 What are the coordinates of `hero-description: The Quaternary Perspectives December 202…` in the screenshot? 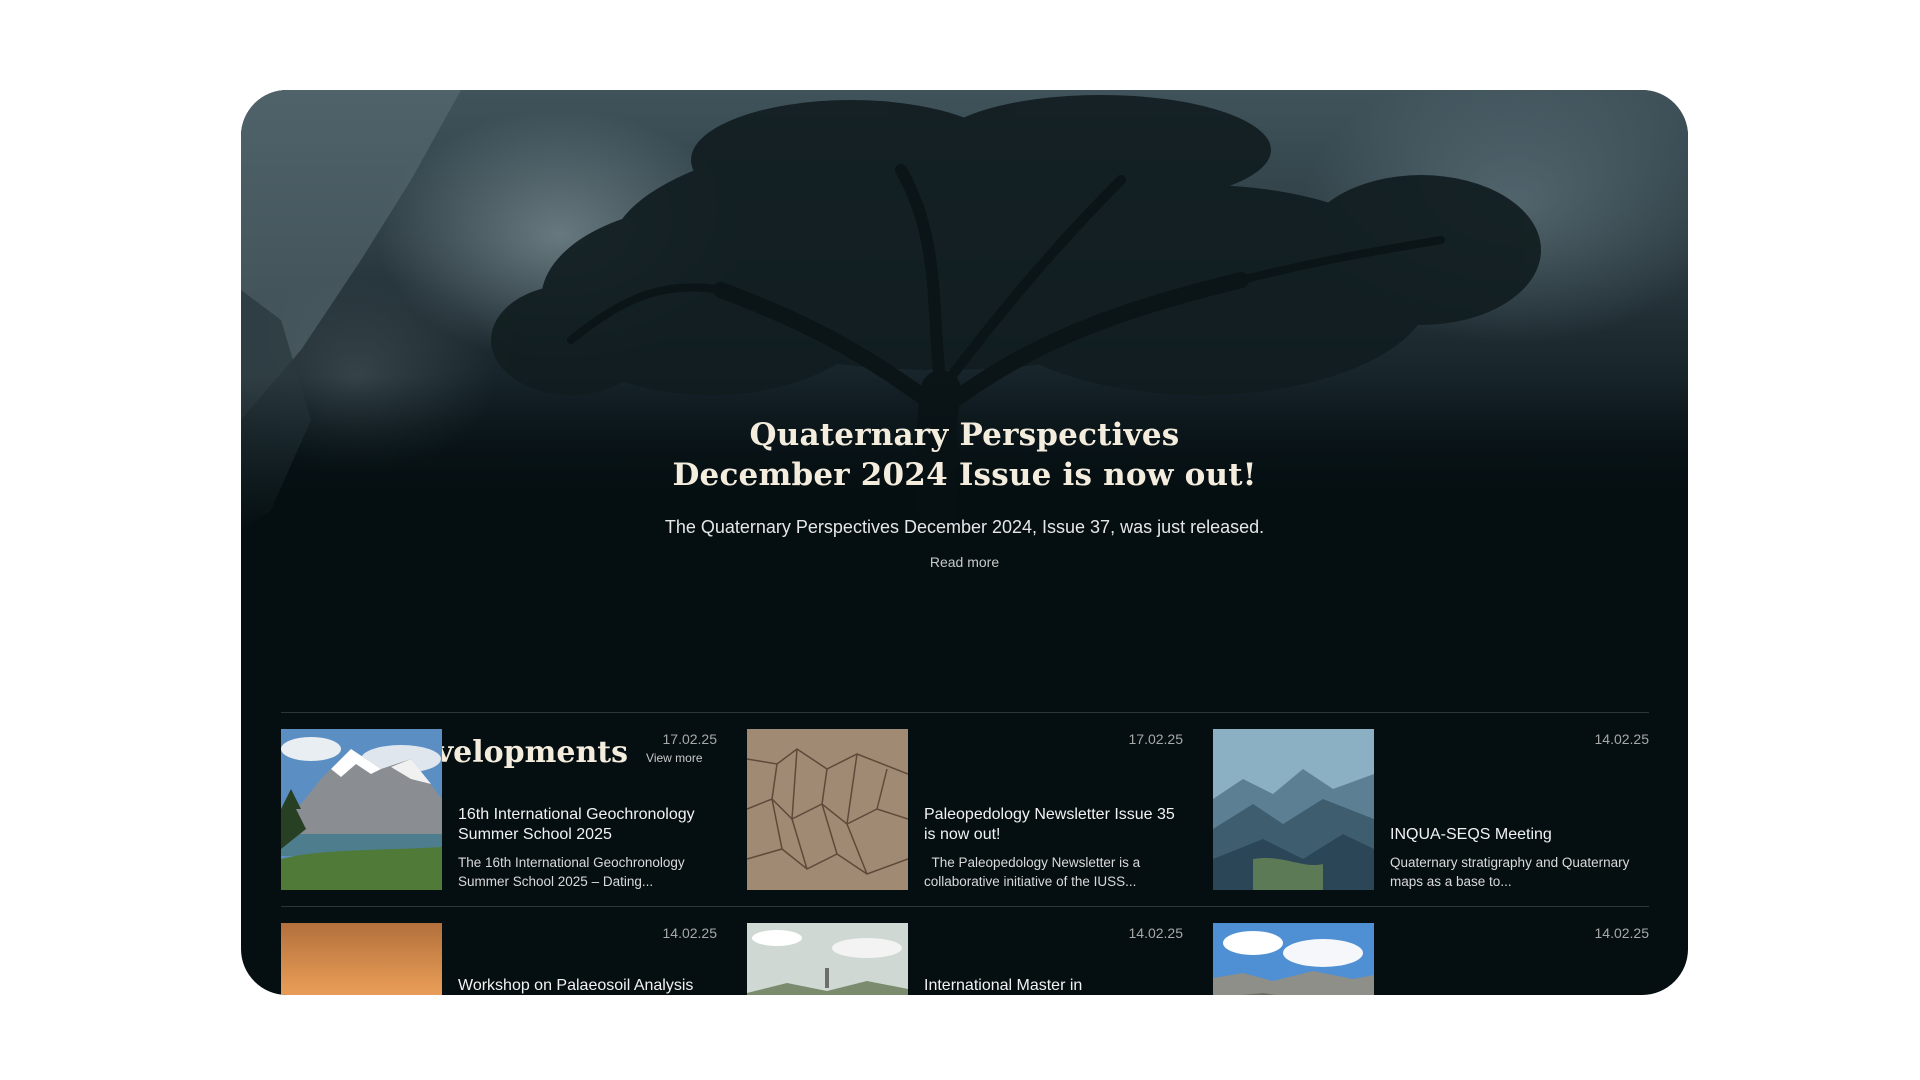 It's located at (964, 527).